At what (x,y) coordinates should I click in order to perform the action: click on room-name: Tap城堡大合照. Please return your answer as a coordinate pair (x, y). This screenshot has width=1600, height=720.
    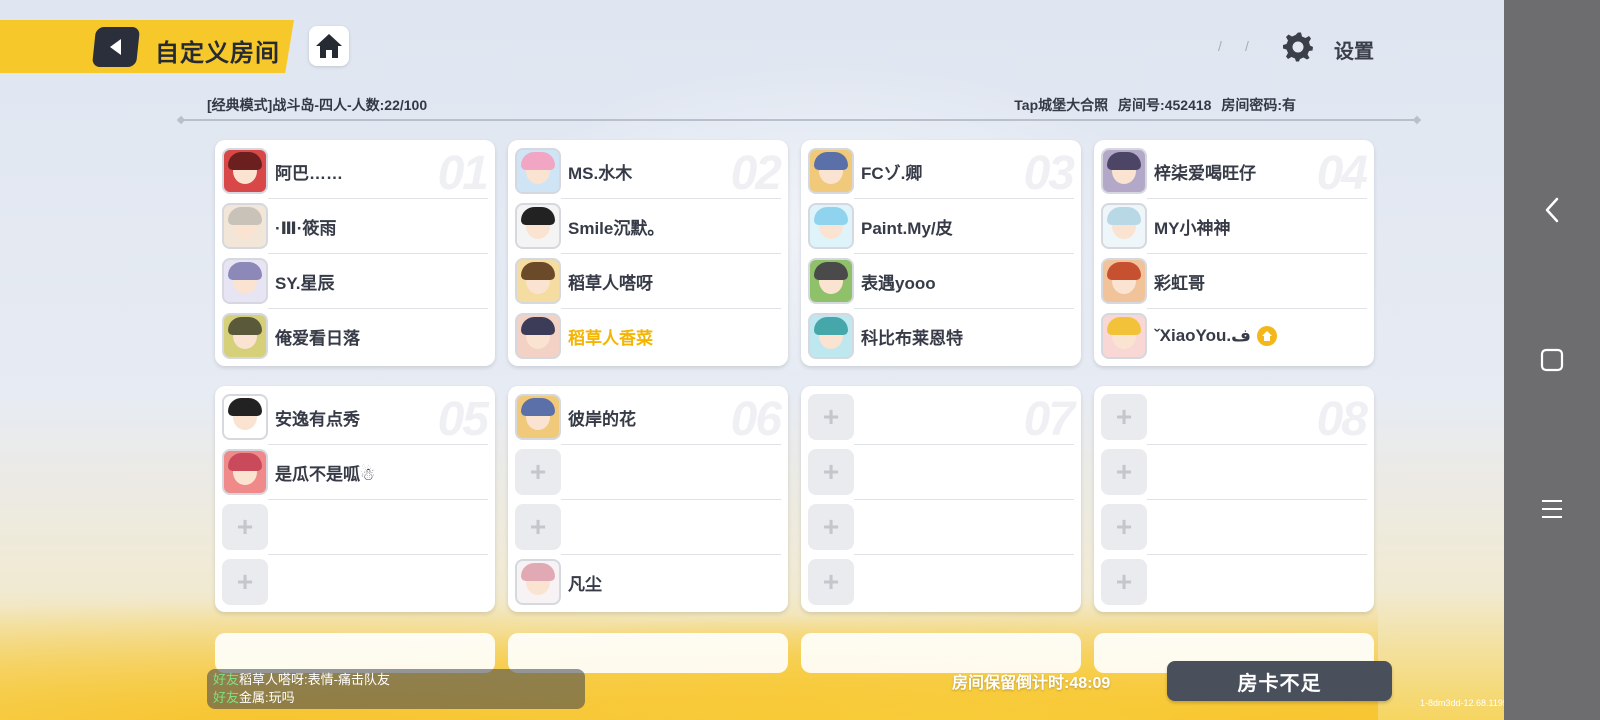
    Looking at the image, I should click on (1061, 105).